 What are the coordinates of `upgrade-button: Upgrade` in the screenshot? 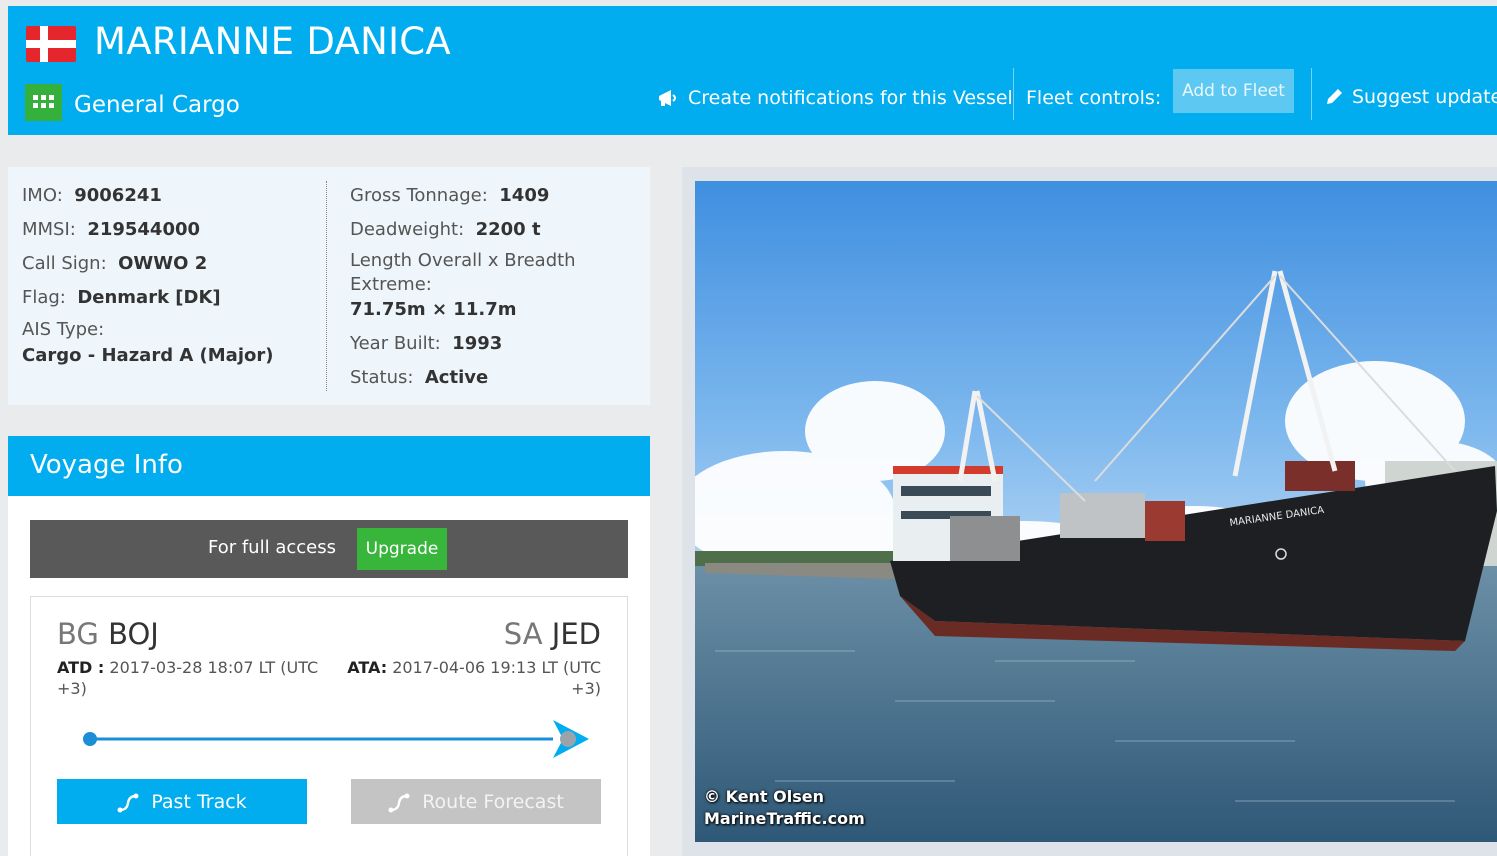 It's located at (402, 549).